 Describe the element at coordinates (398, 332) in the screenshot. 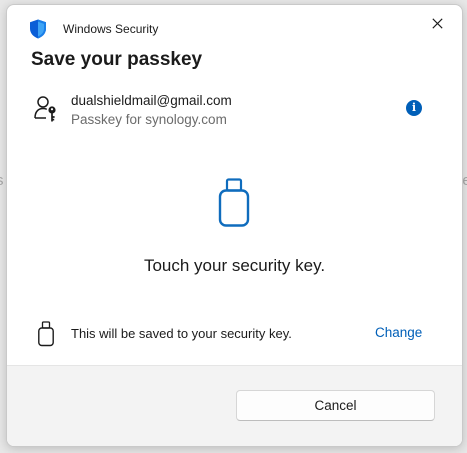

I see `change-link: Change` at that location.